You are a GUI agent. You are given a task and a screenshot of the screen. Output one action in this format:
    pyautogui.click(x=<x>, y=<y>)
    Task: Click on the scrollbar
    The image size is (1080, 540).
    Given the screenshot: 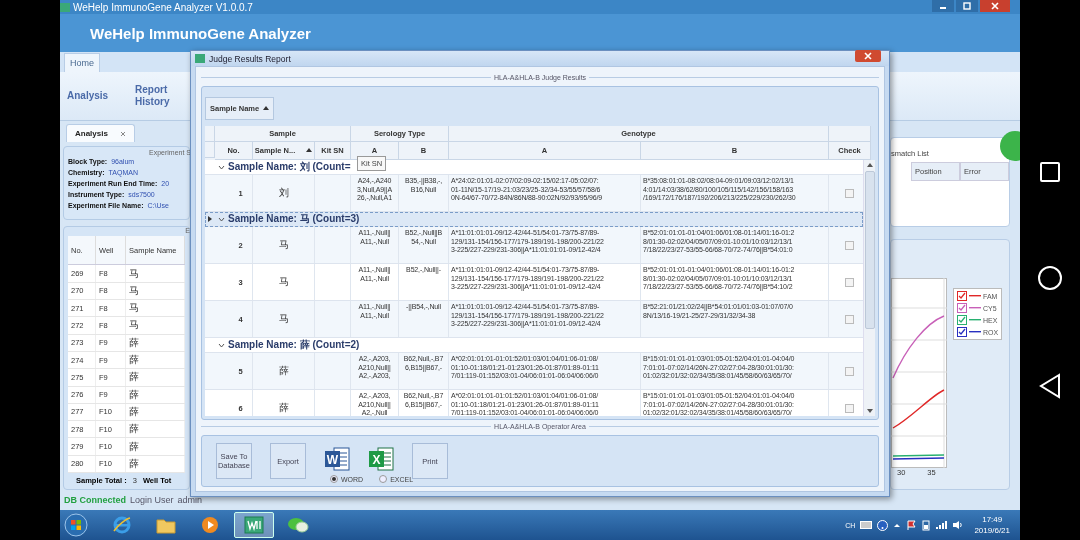 What is the action you would take?
    pyautogui.click(x=869, y=288)
    